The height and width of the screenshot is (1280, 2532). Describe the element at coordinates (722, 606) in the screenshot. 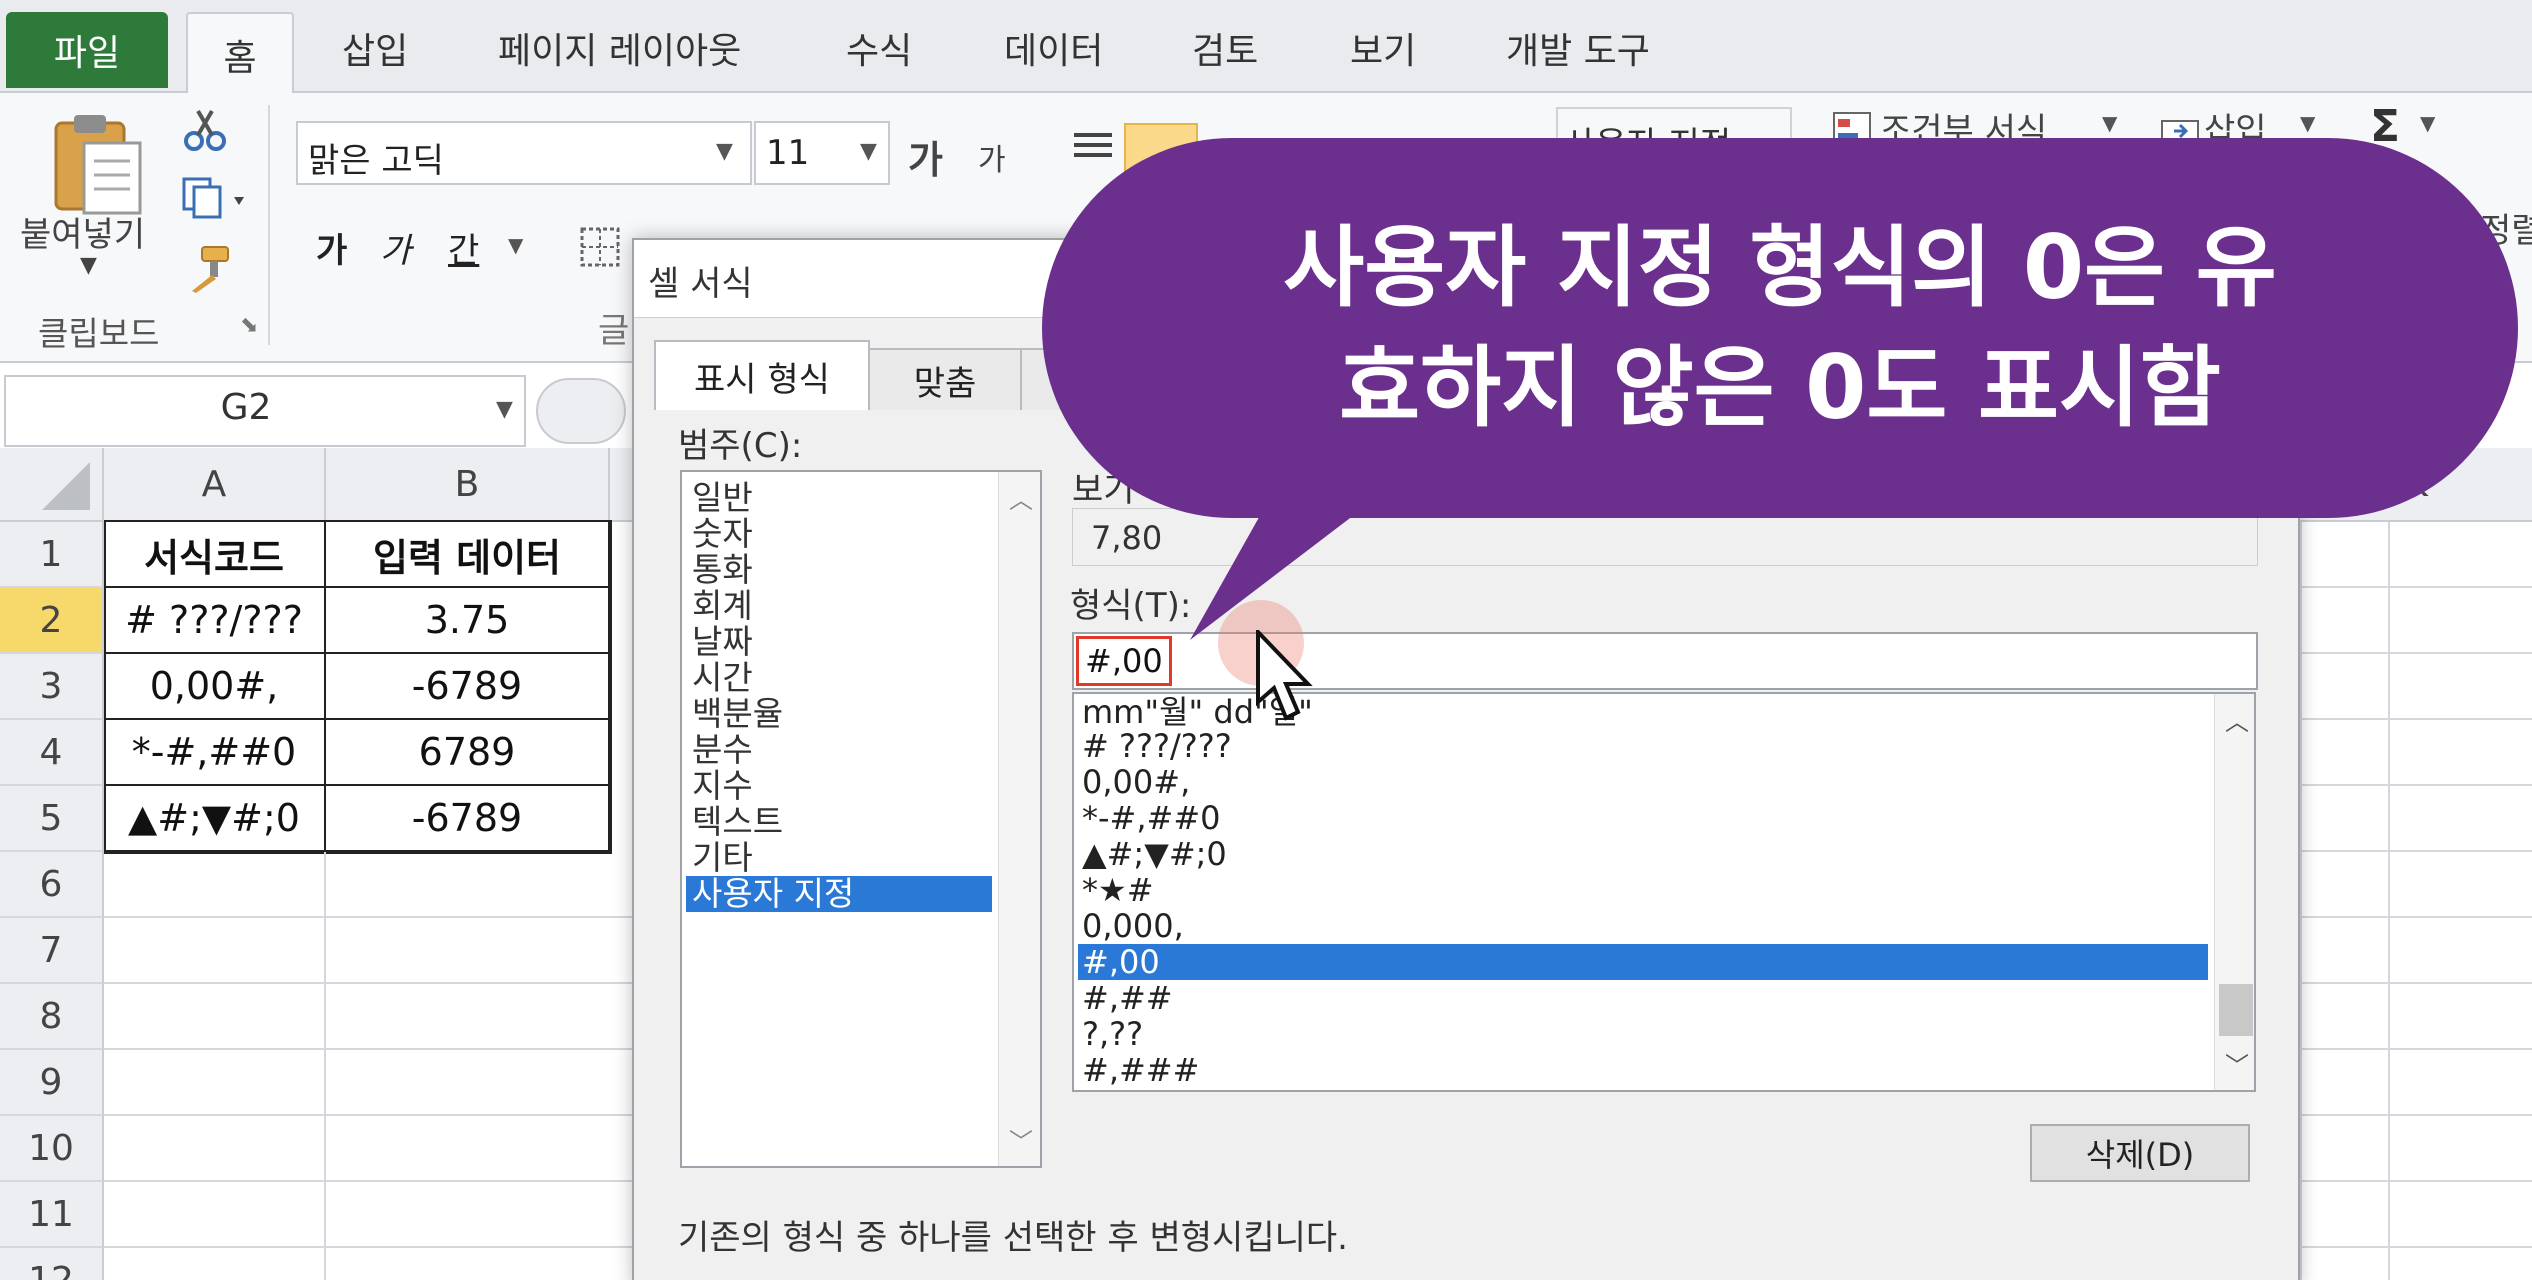

I see `category-item: 회계` at that location.